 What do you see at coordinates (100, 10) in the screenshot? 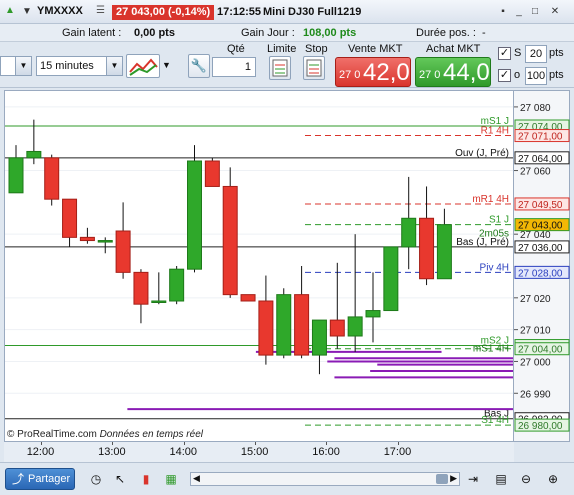
I see `list-icon: ☰` at bounding box center [100, 10].